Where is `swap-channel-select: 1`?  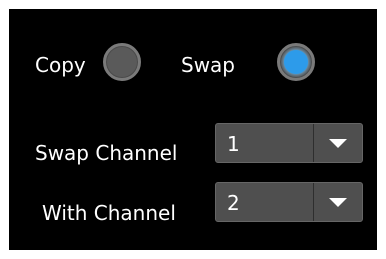
swap-channel-select: 1 is located at coordinates (289, 143).